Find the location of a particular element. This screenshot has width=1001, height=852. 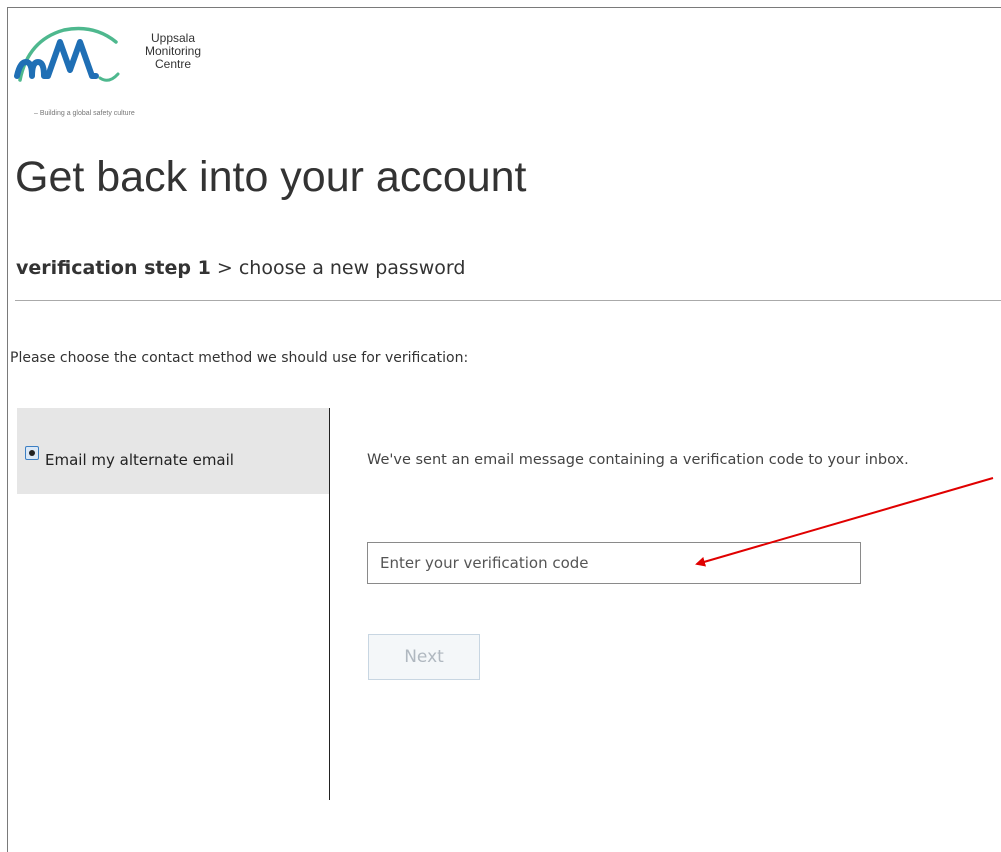

logo-tagline: – Building a global safety culture is located at coordinates (84, 113).